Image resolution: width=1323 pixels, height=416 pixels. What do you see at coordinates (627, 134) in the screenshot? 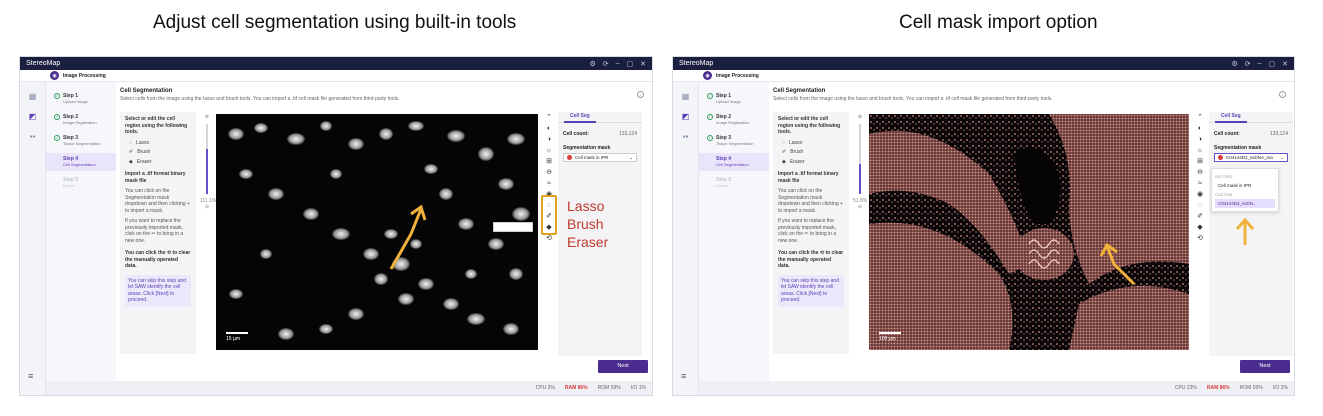
I see `cell-count-value: 133,124` at bounding box center [627, 134].